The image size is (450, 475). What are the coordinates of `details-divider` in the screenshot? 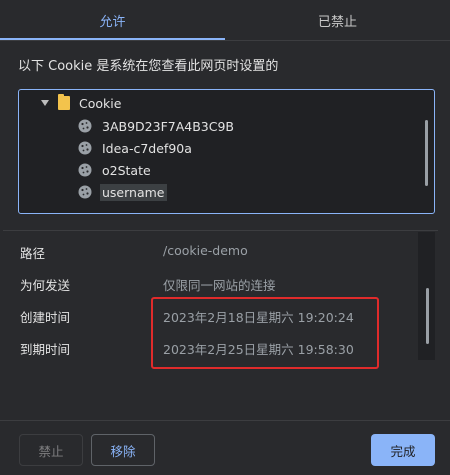 It's located at (220, 230).